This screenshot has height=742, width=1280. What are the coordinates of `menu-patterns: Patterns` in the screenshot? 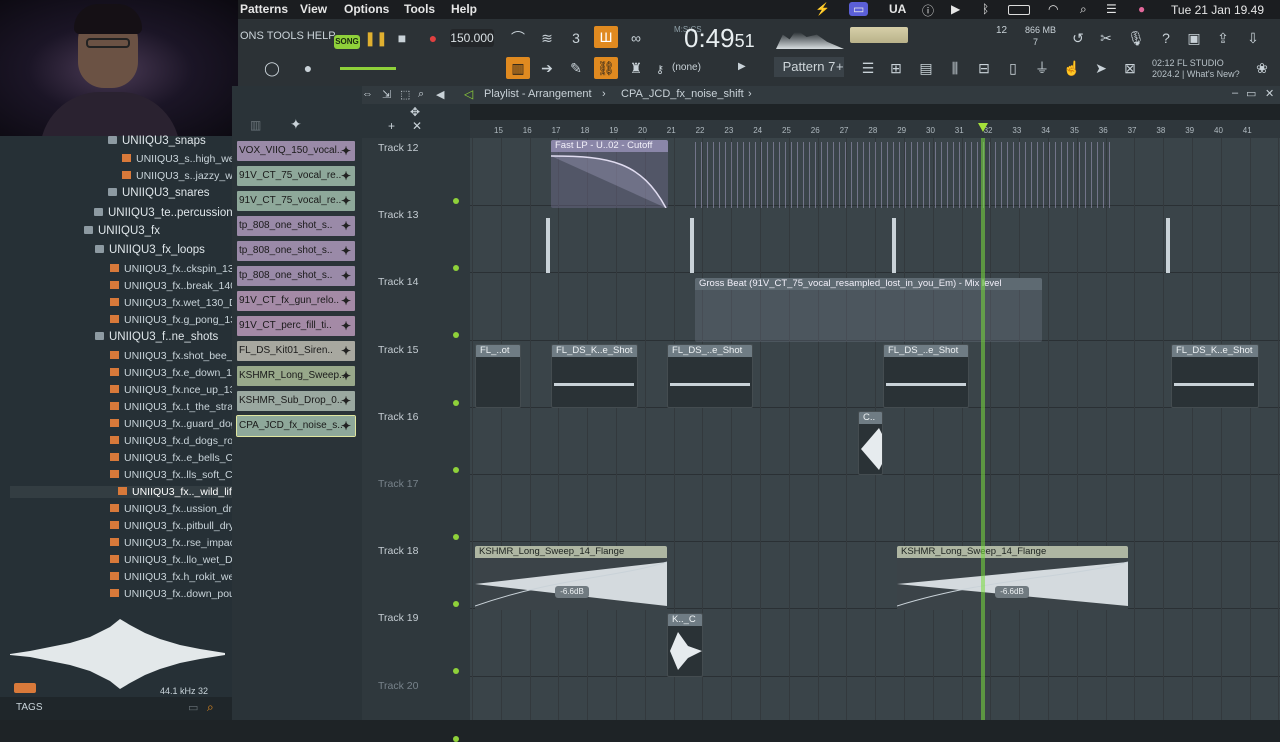 It's located at (264, 9).